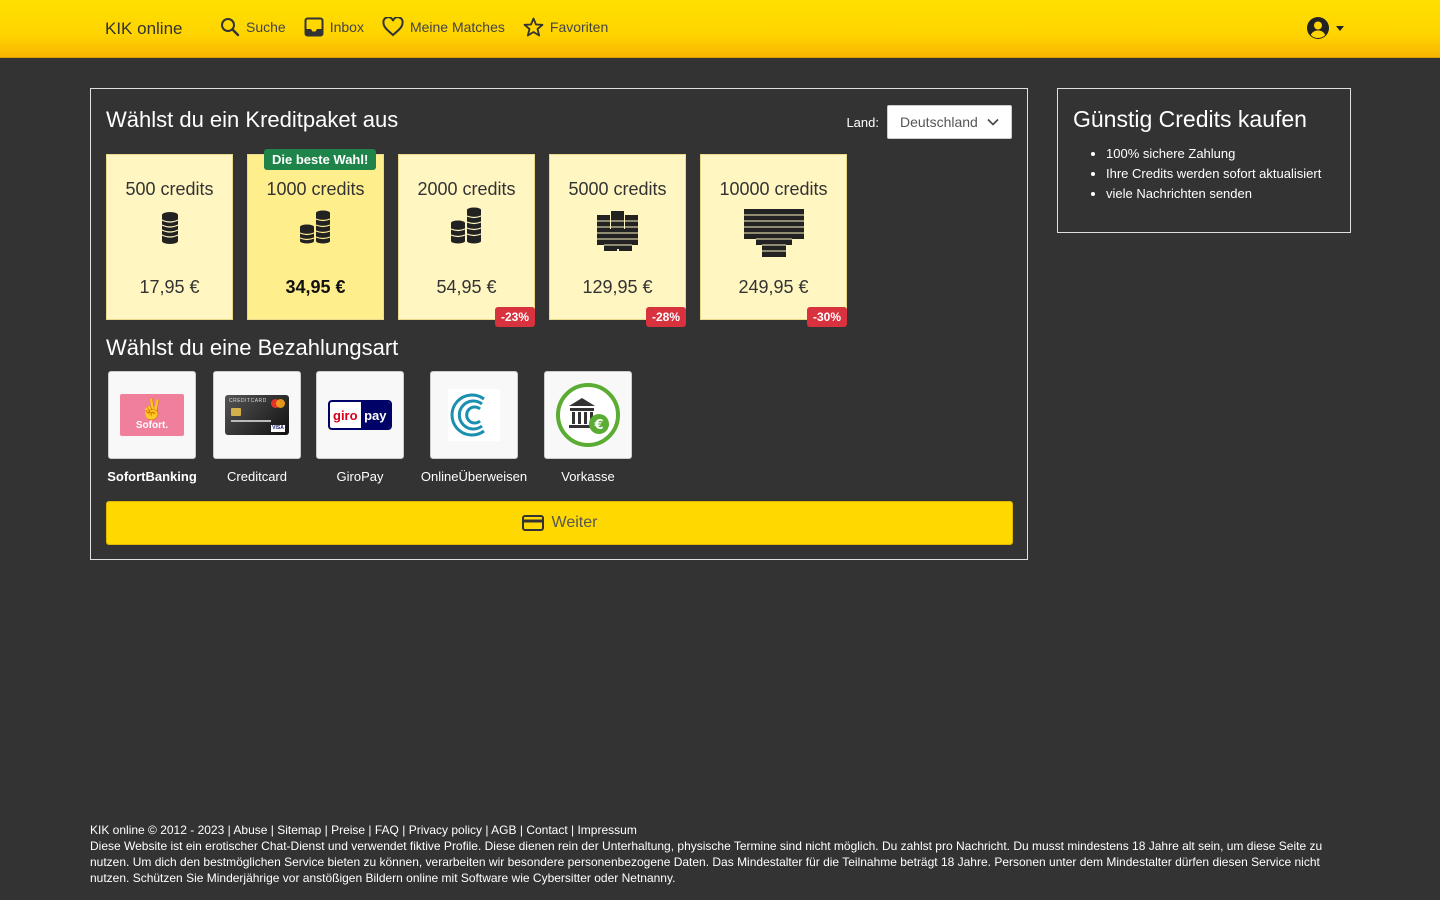 The image size is (1440, 900). I want to click on package-price: 34,95 €, so click(315, 287).